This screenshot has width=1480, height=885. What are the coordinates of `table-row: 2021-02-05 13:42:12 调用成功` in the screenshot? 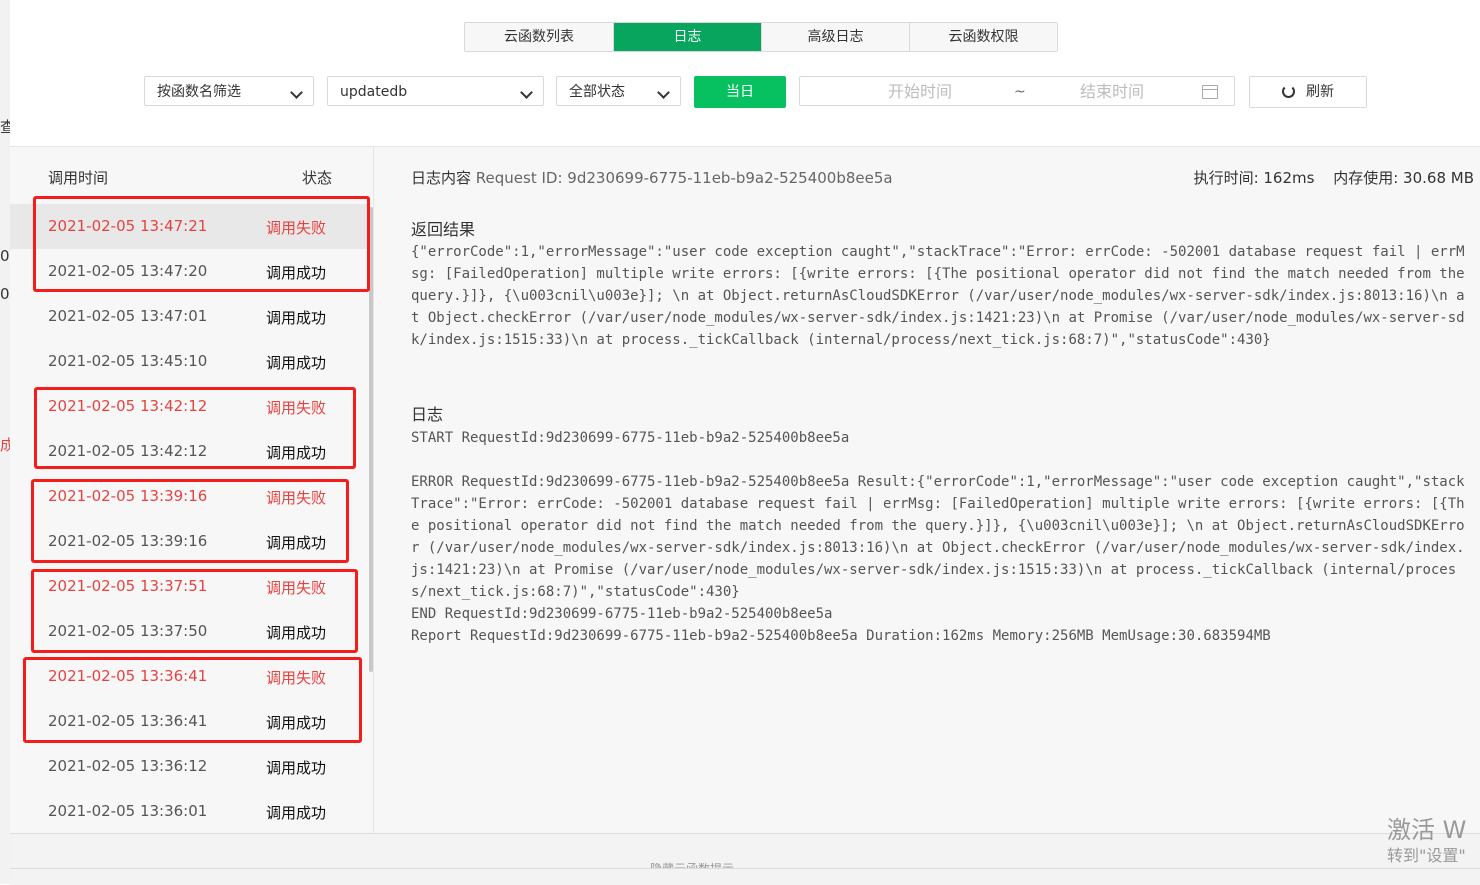 It's located at (190, 451).